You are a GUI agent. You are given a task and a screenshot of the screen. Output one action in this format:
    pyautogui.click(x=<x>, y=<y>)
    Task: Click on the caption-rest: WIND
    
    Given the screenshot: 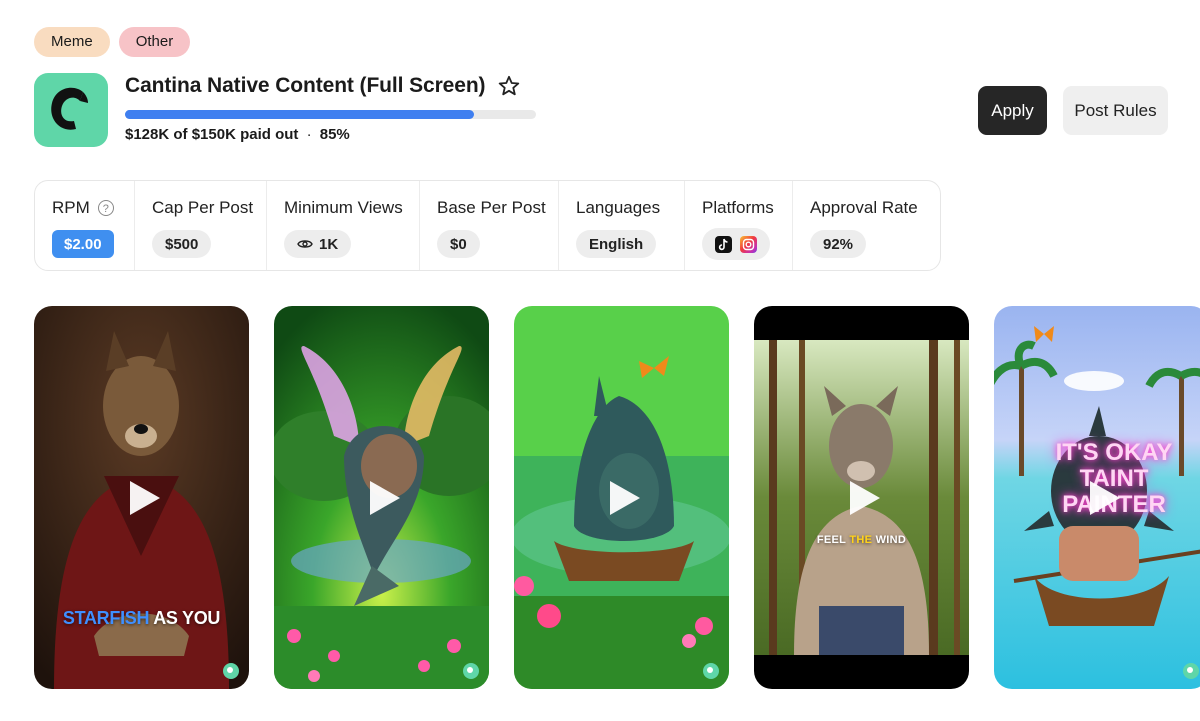 What is the action you would take?
    pyautogui.click(x=889, y=540)
    